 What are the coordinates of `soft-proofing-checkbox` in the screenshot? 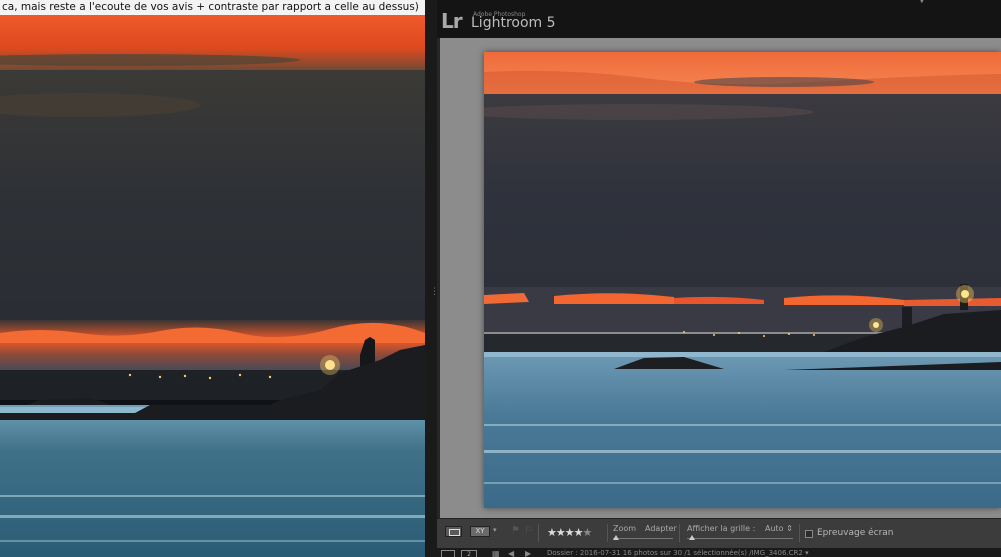 It's located at (809, 534).